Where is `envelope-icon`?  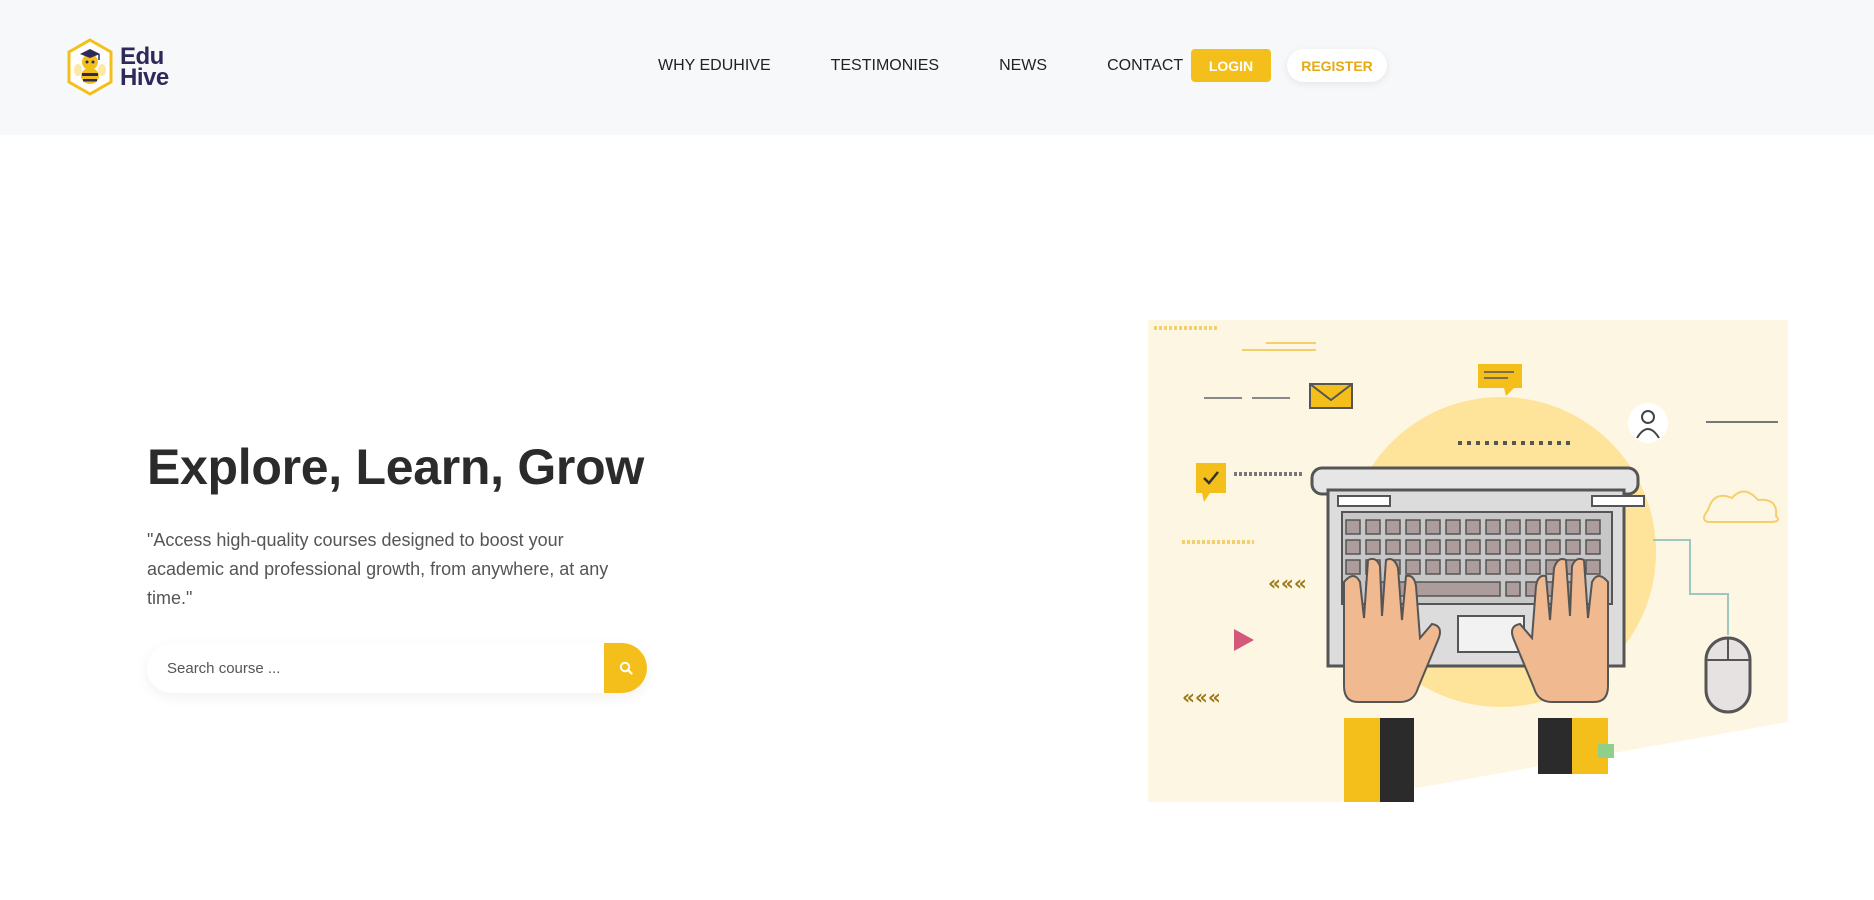
envelope-icon is located at coordinates (1331, 396).